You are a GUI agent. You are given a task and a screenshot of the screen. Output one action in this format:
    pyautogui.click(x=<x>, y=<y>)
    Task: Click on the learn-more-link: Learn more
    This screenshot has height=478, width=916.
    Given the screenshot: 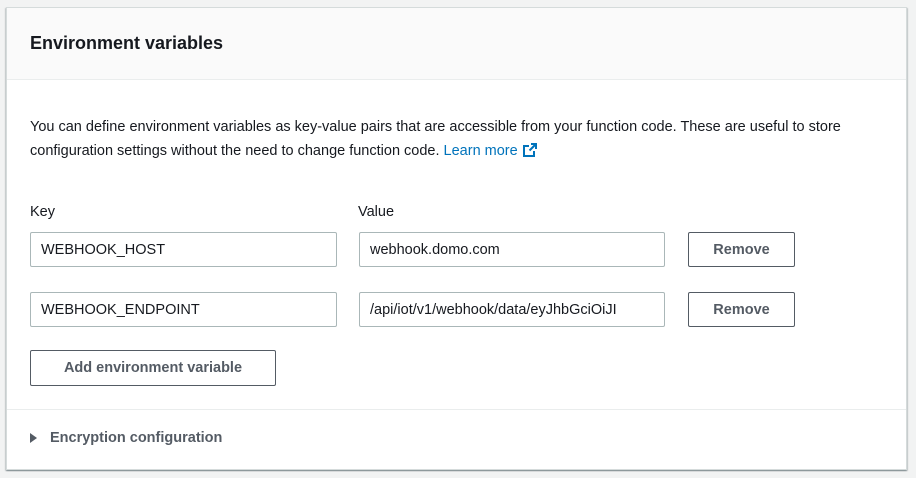 What is the action you would take?
    pyautogui.click(x=491, y=151)
    